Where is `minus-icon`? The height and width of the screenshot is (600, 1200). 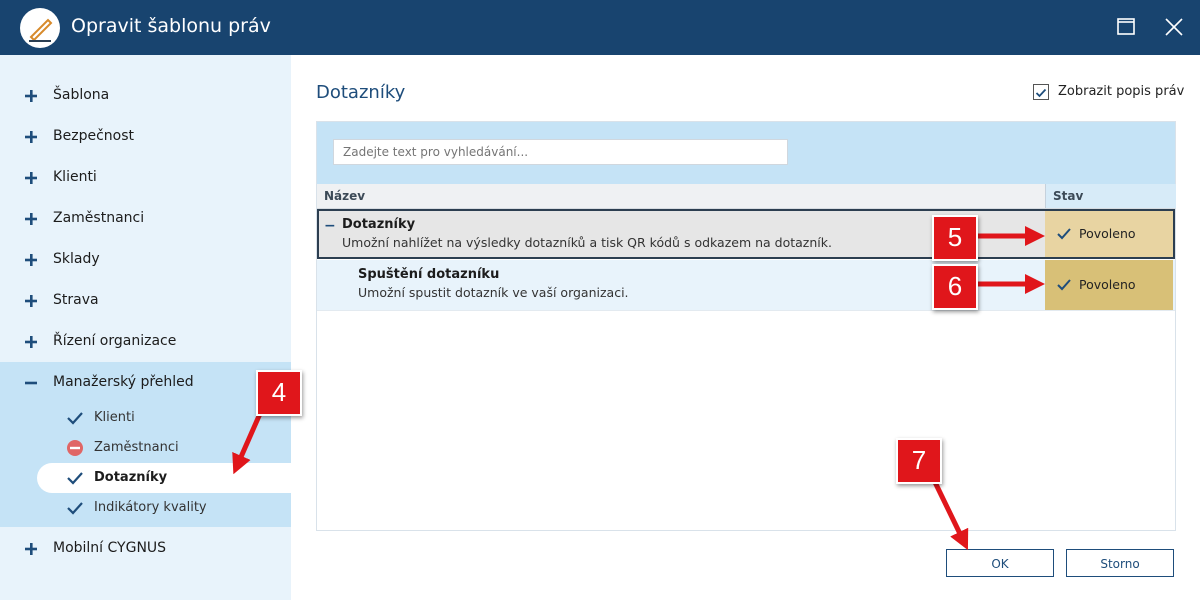
minus-icon is located at coordinates (31, 383).